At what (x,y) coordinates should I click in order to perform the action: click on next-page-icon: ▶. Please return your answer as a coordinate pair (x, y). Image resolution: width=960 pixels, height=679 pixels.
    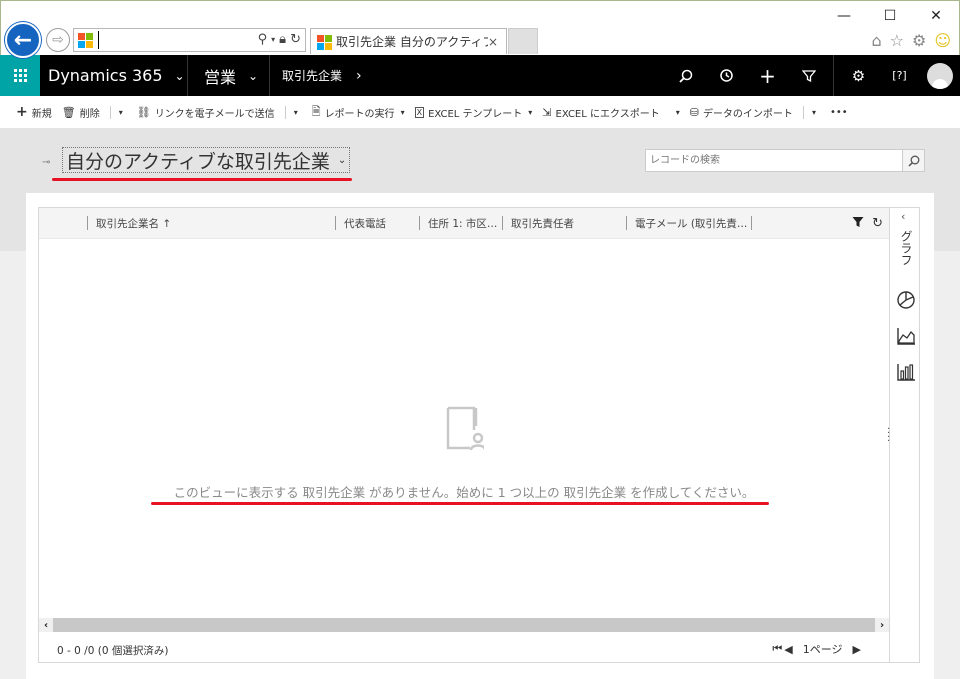
    Looking at the image, I should click on (857, 649).